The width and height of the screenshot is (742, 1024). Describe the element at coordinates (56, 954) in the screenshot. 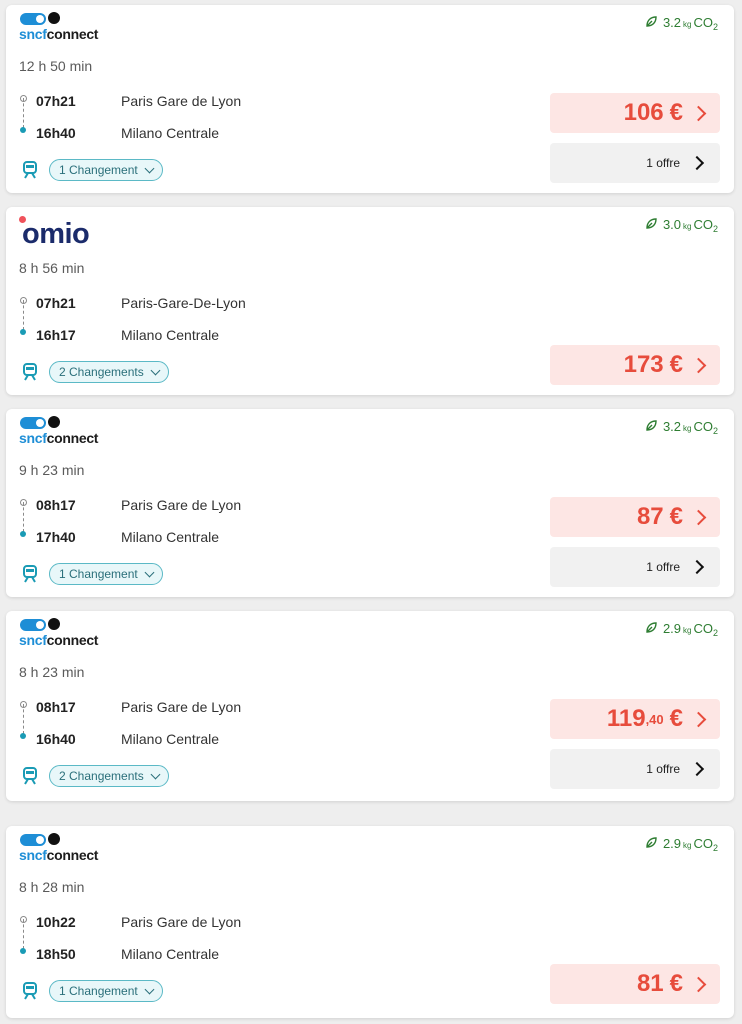

I see `arrival-time: 18h50` at that location.